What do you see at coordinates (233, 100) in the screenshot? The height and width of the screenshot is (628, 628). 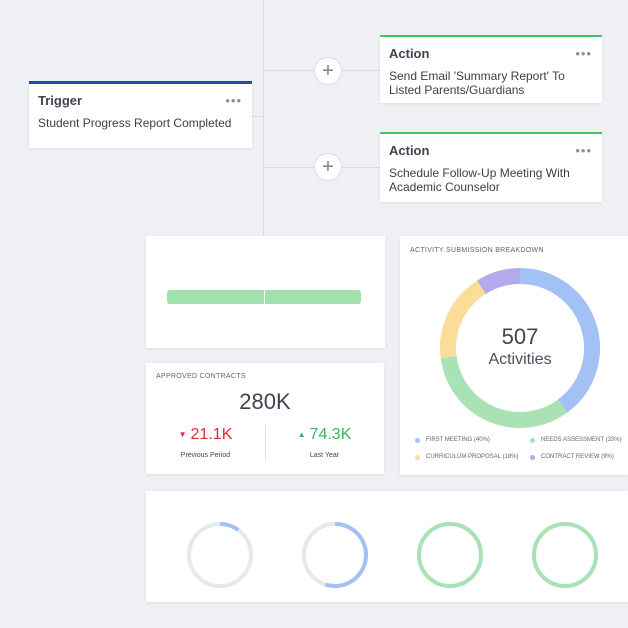 I see `trigger-menu-icon: •••` at bounding box center [233, 100].